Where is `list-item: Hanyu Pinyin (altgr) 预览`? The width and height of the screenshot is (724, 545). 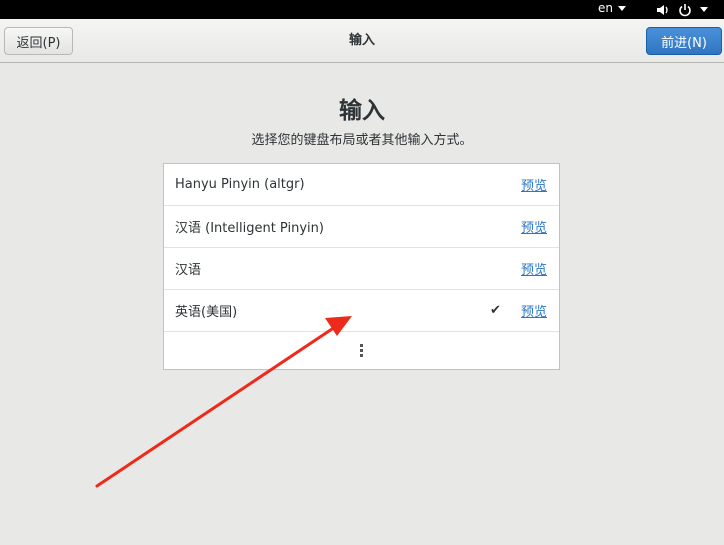 list-item: Hanyu Pinyin (altgr) 预览 is located at coordinates (361, 185).